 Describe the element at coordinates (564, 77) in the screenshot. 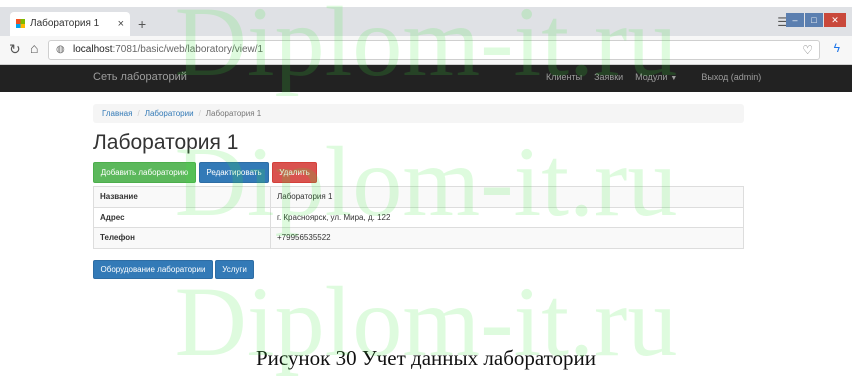

I see `nav-item-clients: Клиенты` at that location.